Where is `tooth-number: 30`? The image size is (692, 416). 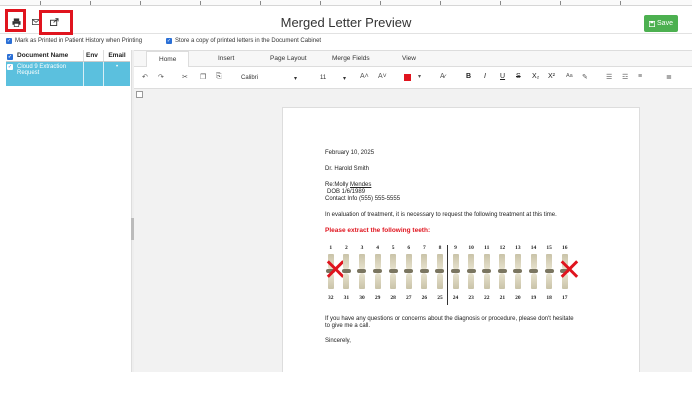 tooth-number: 30 is located at coordinates (362, 298).